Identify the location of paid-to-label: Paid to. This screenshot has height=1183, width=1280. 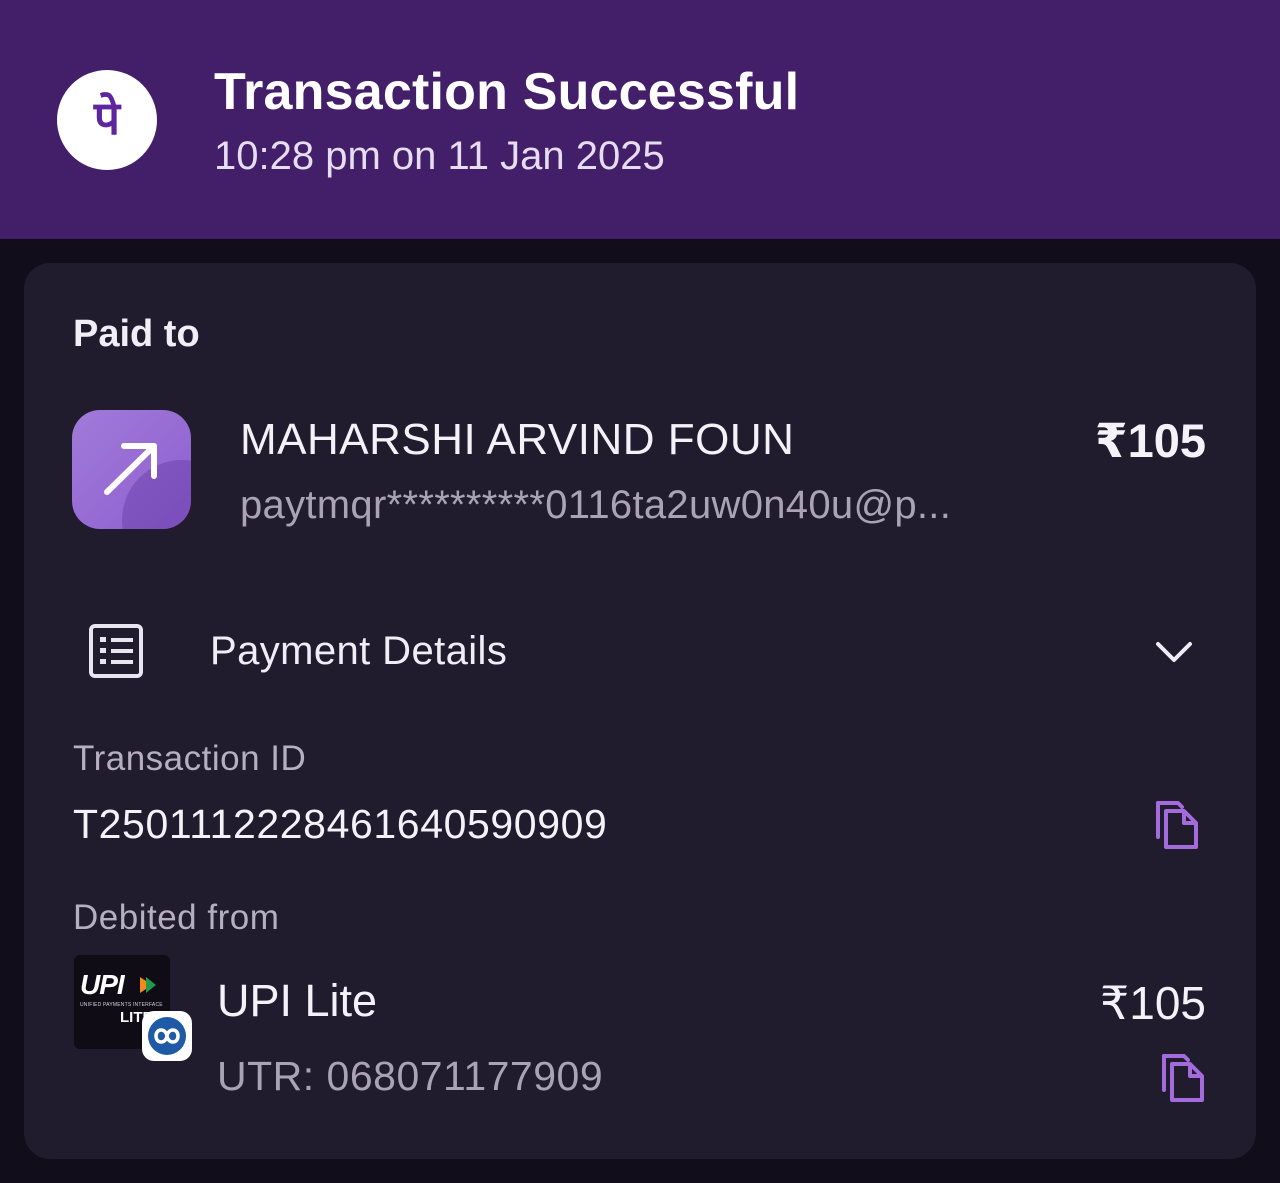
(136, 334).